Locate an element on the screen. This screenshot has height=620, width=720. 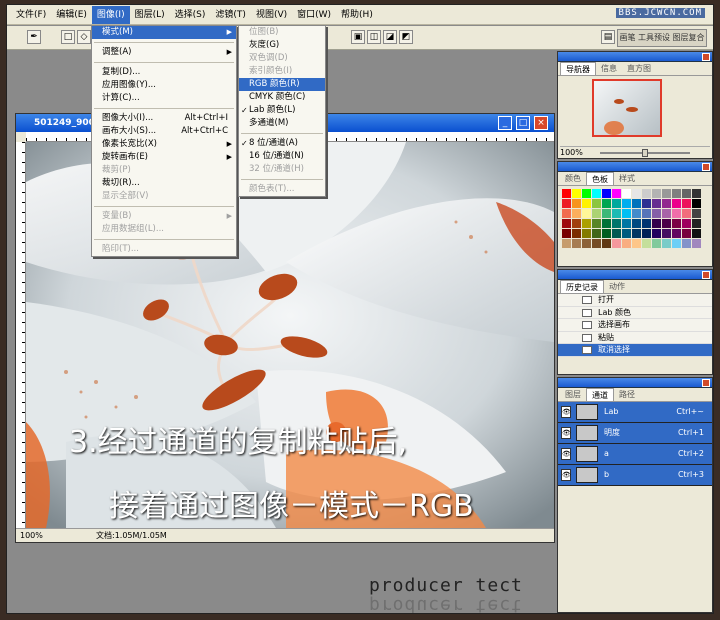
minimize-button: _ is located at coordinates (505, 123).